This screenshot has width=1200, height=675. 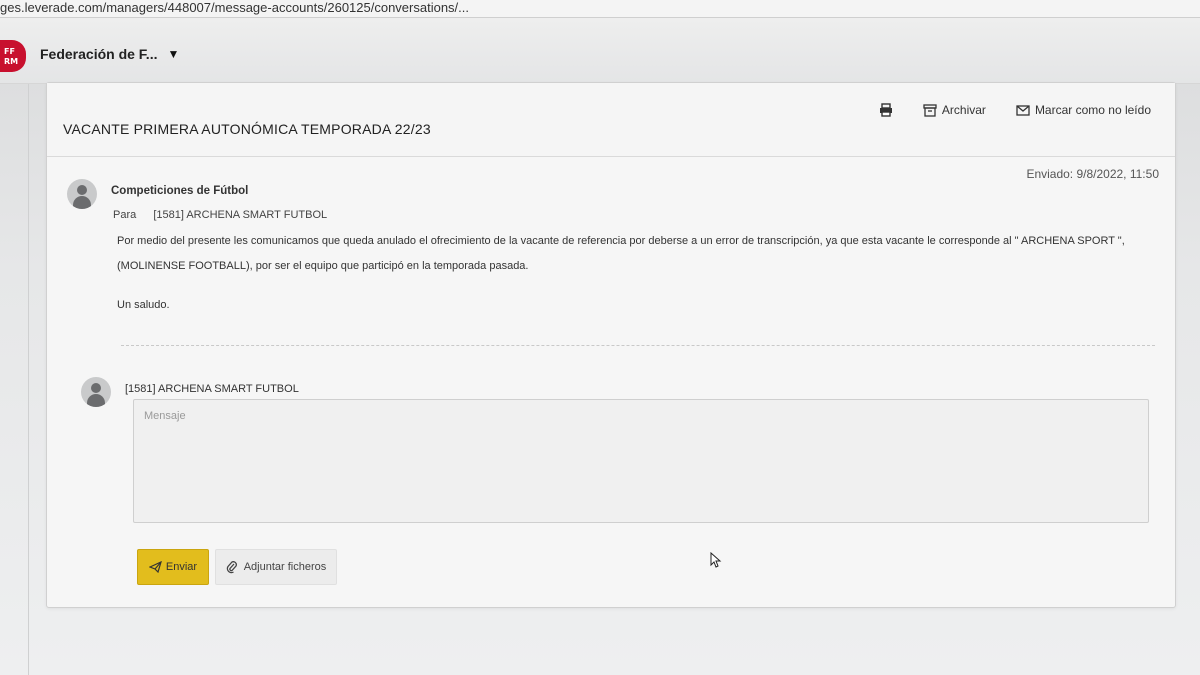 What do you see at coordinates (930, 110) in the screenshot?
I see `archive-icon` at bounding box center [930, 110].